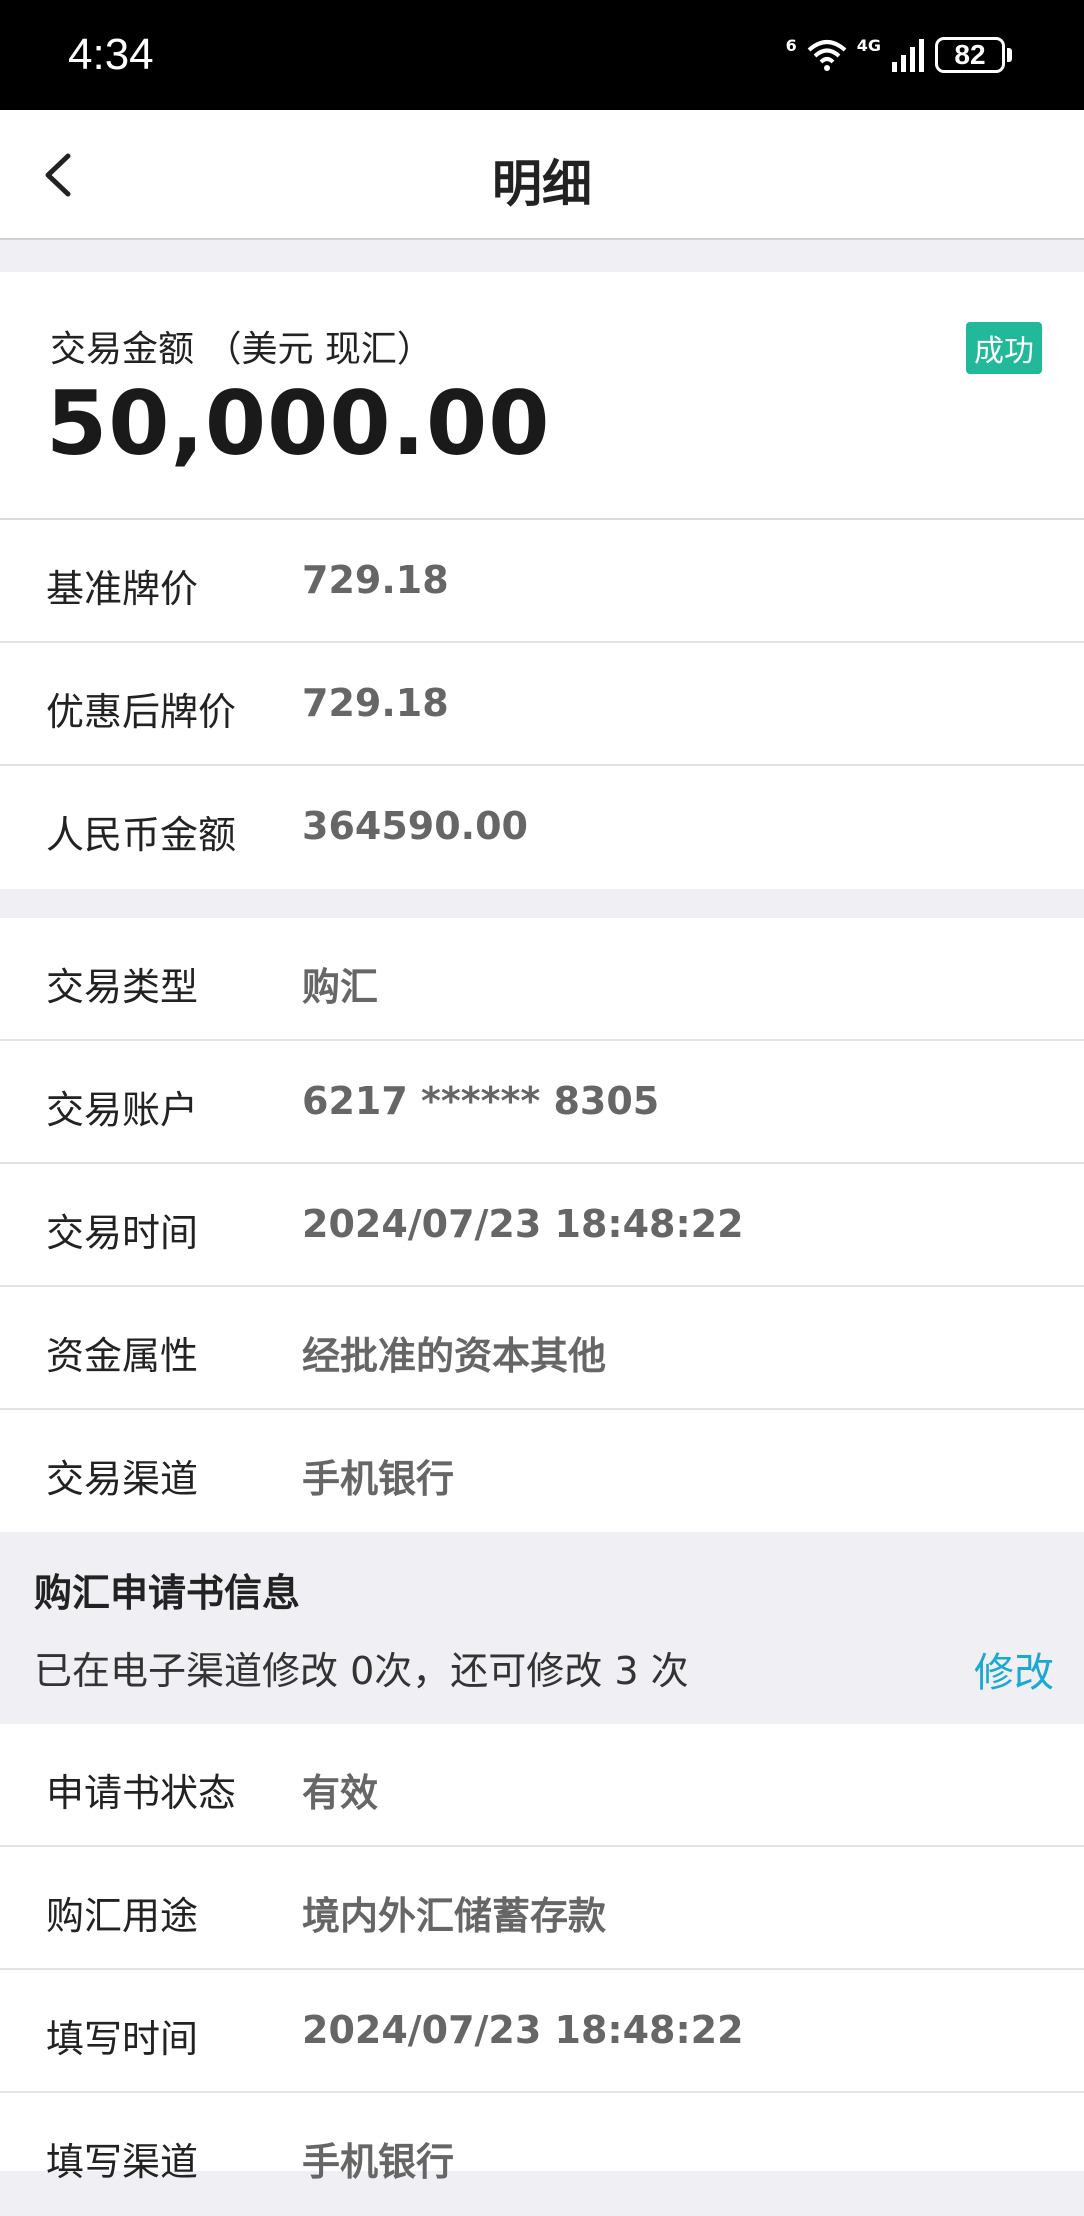  What do you see at coordinates (868, 45) in the screenshot?
I see `network-type-label: 4G` at bounding box center [868, 45].